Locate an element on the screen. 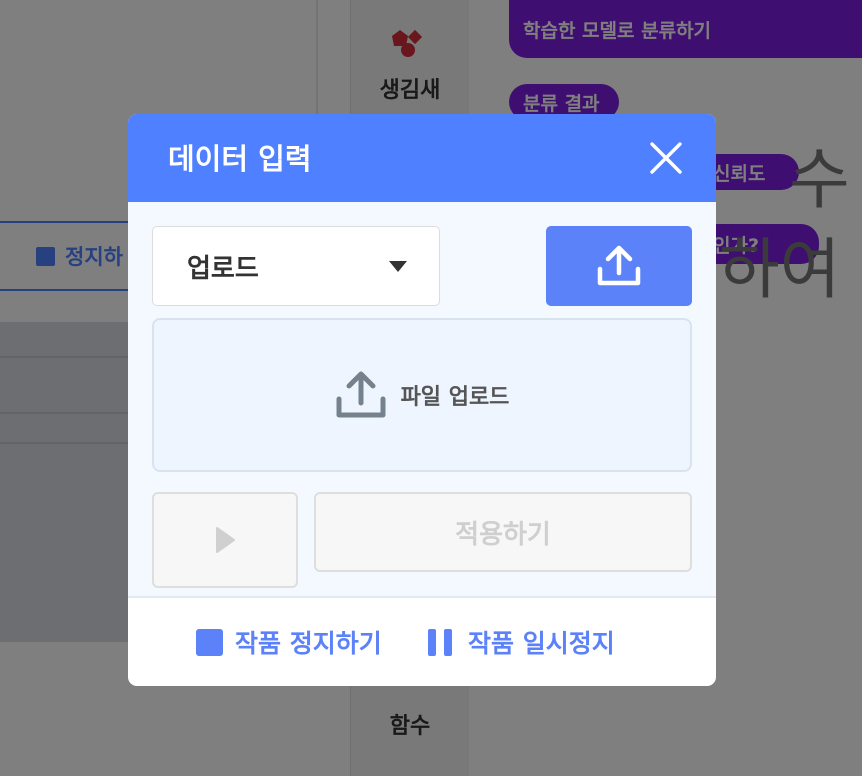 This screenshot has height=776, width=862. file-dropzone: 파일 업로드 is located at coordinates (422, 395).